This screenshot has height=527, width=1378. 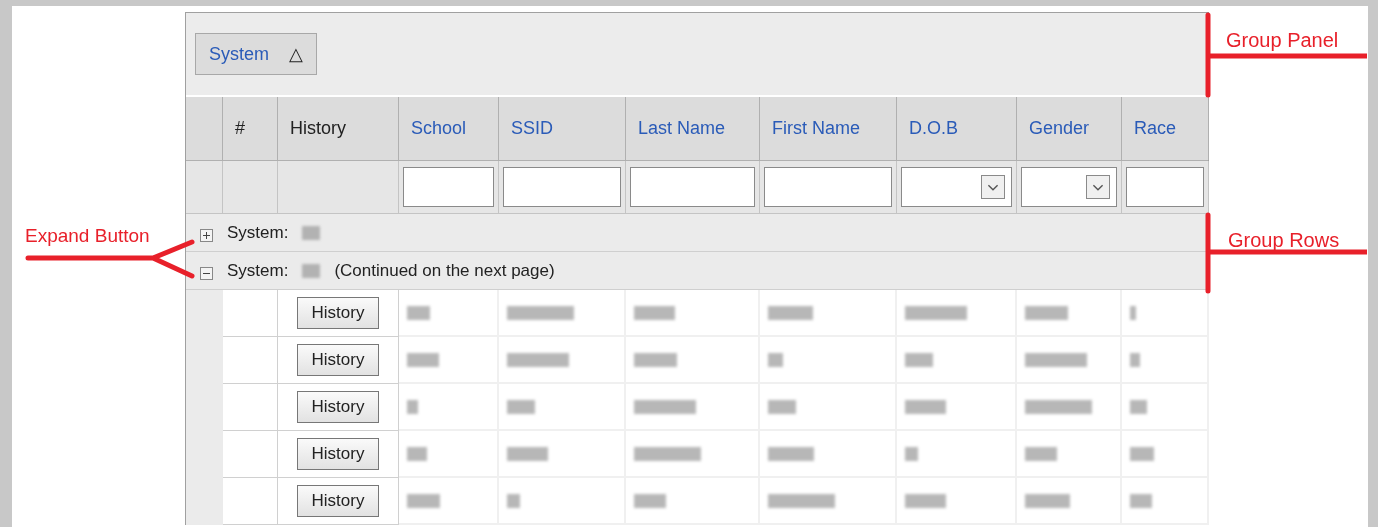 I want to click on annotation-label: Group Panel, so click(x=1282, y=40).